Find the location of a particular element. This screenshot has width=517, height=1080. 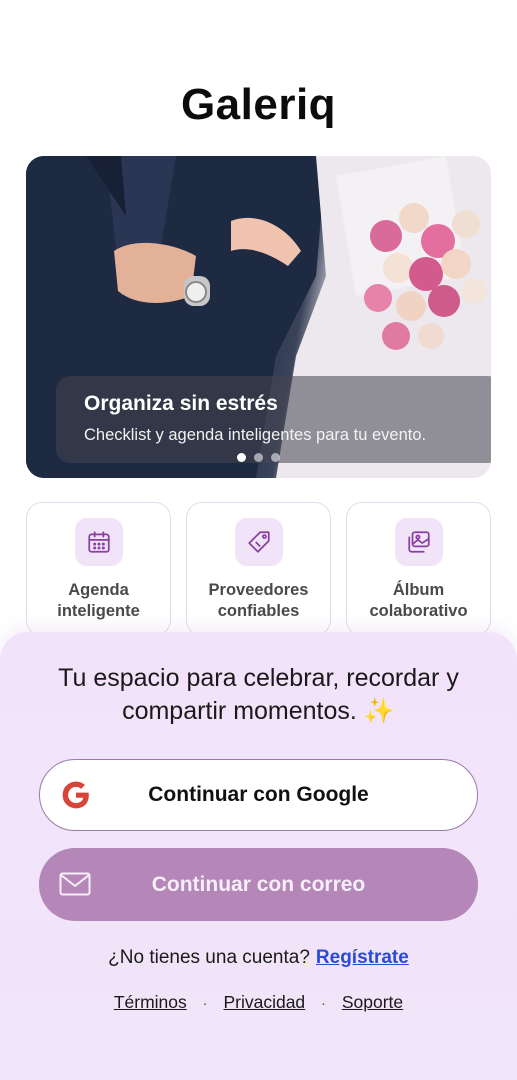

footer-links: Términos · Privacidad · Soporte is located at coordinates (258, 1002).